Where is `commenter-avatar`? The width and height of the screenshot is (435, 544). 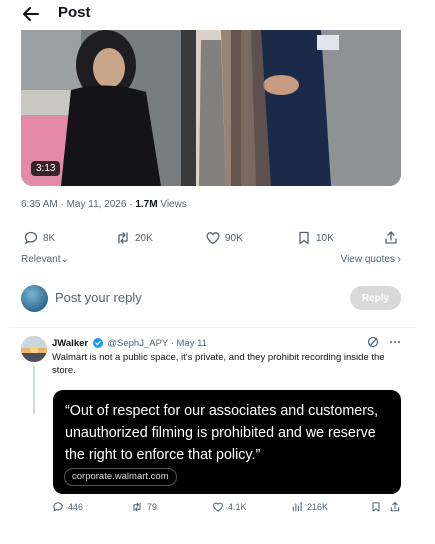
commenter-avatar is located at coordinates (34, 349).